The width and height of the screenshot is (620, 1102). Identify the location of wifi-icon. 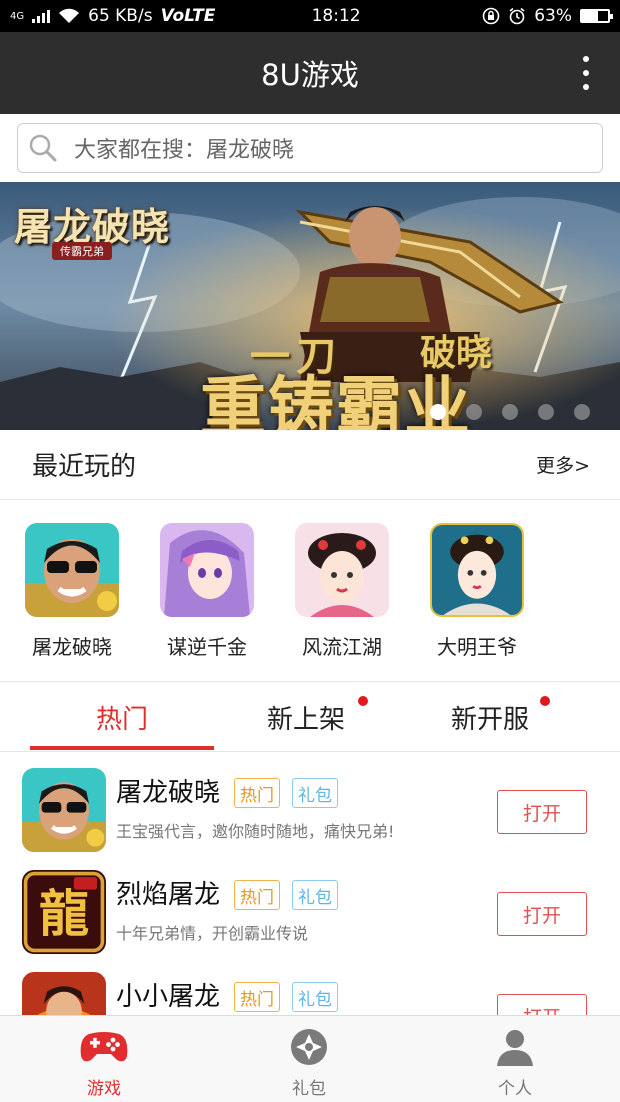
(69, 15).